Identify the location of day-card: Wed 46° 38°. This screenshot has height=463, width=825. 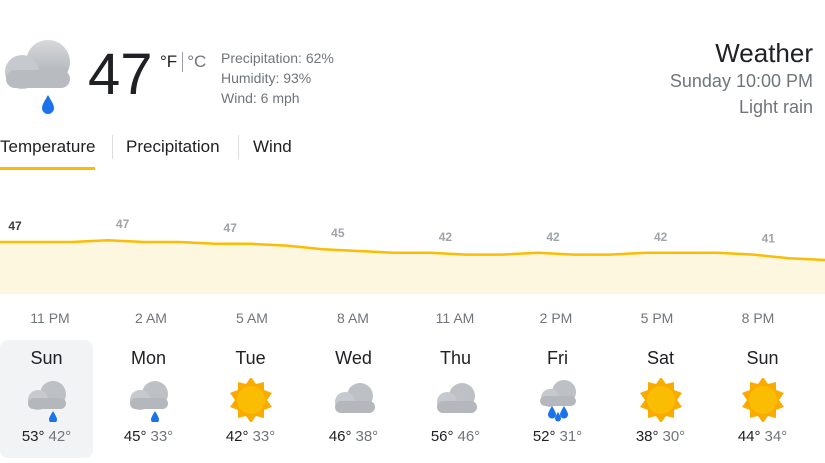
(353, 399).